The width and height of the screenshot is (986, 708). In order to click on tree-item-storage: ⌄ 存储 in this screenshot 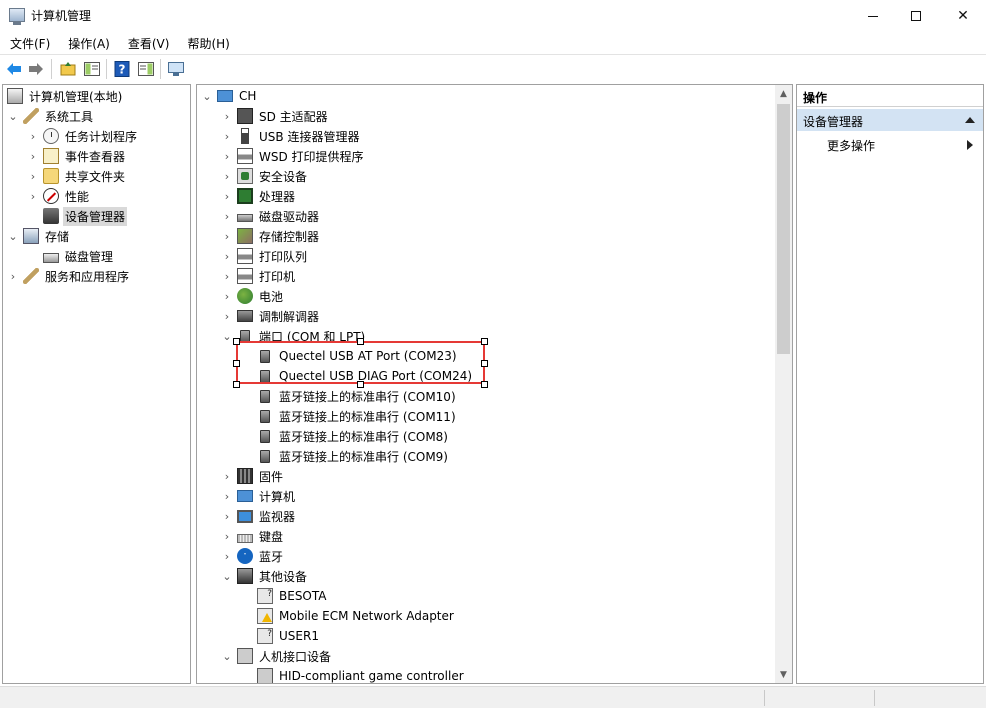, I will do `click(39, 236)`.